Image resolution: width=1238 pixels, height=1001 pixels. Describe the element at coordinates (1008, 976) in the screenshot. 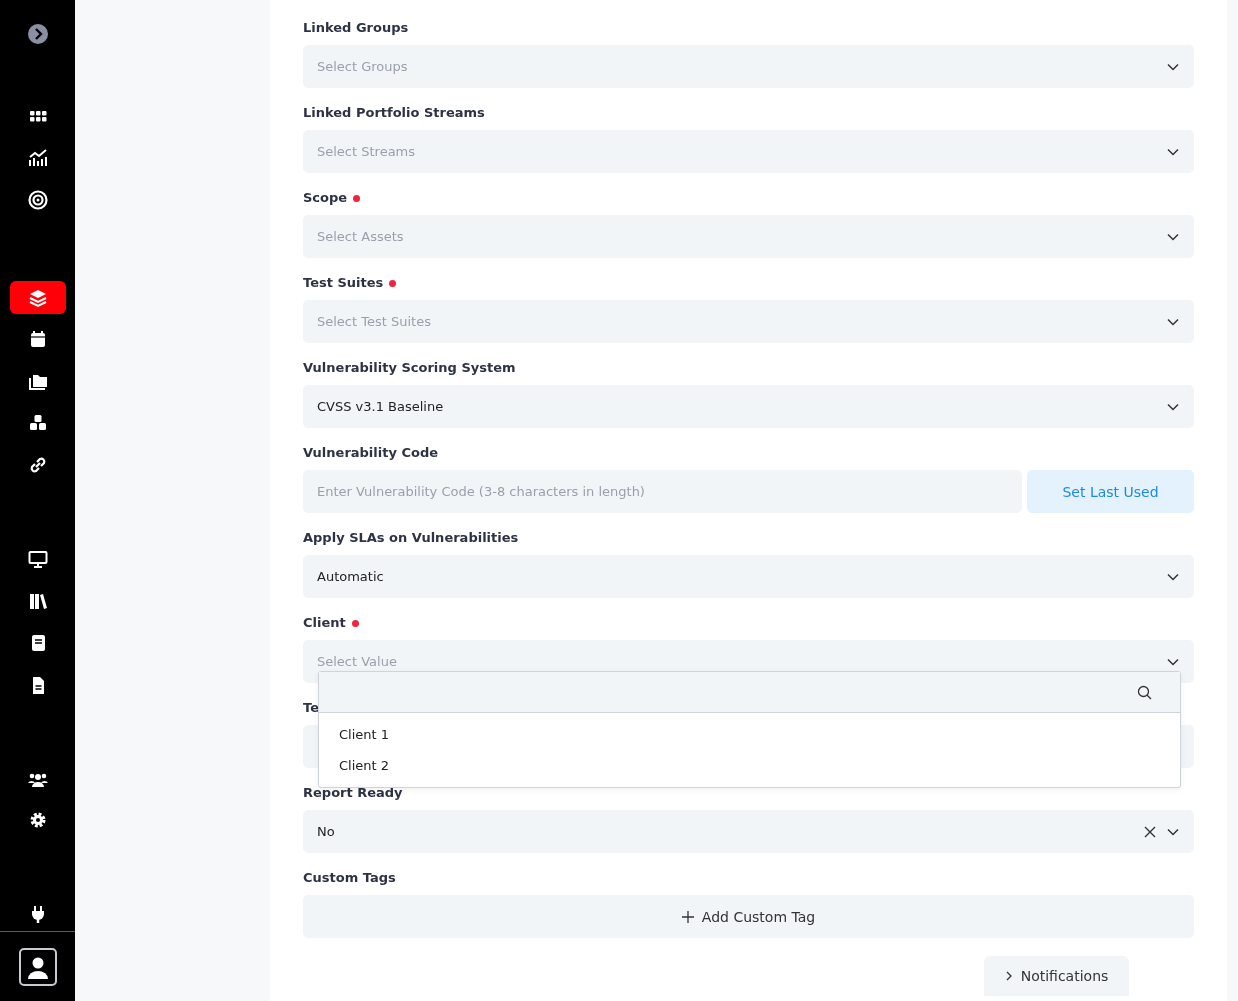

I see `chevron-right-icon` at that location.